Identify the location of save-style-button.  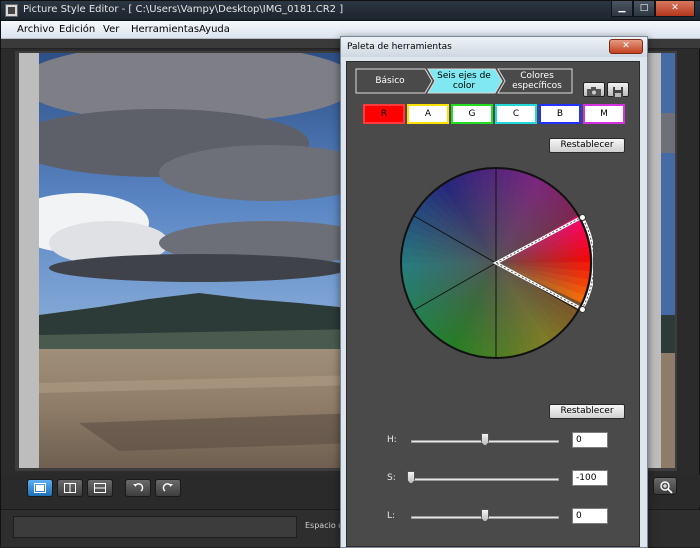
(594, 89).